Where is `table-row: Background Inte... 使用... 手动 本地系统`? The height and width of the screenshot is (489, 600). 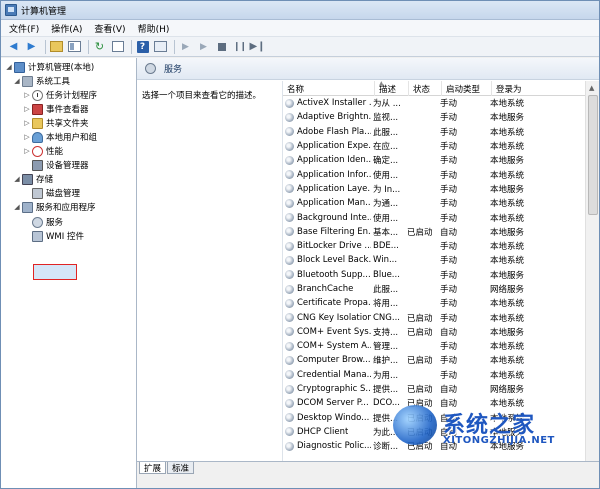 table-row: Background Inte... 使用... 手动 本地系统 is located at coordinates (441, 217).